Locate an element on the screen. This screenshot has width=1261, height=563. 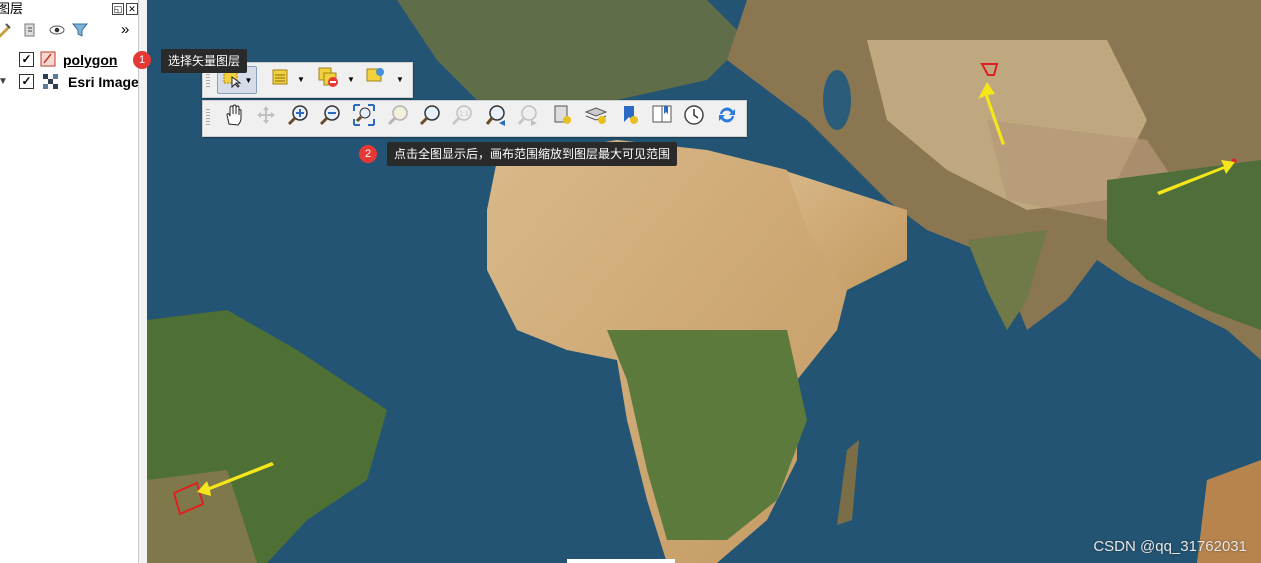
zoom-native-button: 1:1 is located at coordinates (462, 117).